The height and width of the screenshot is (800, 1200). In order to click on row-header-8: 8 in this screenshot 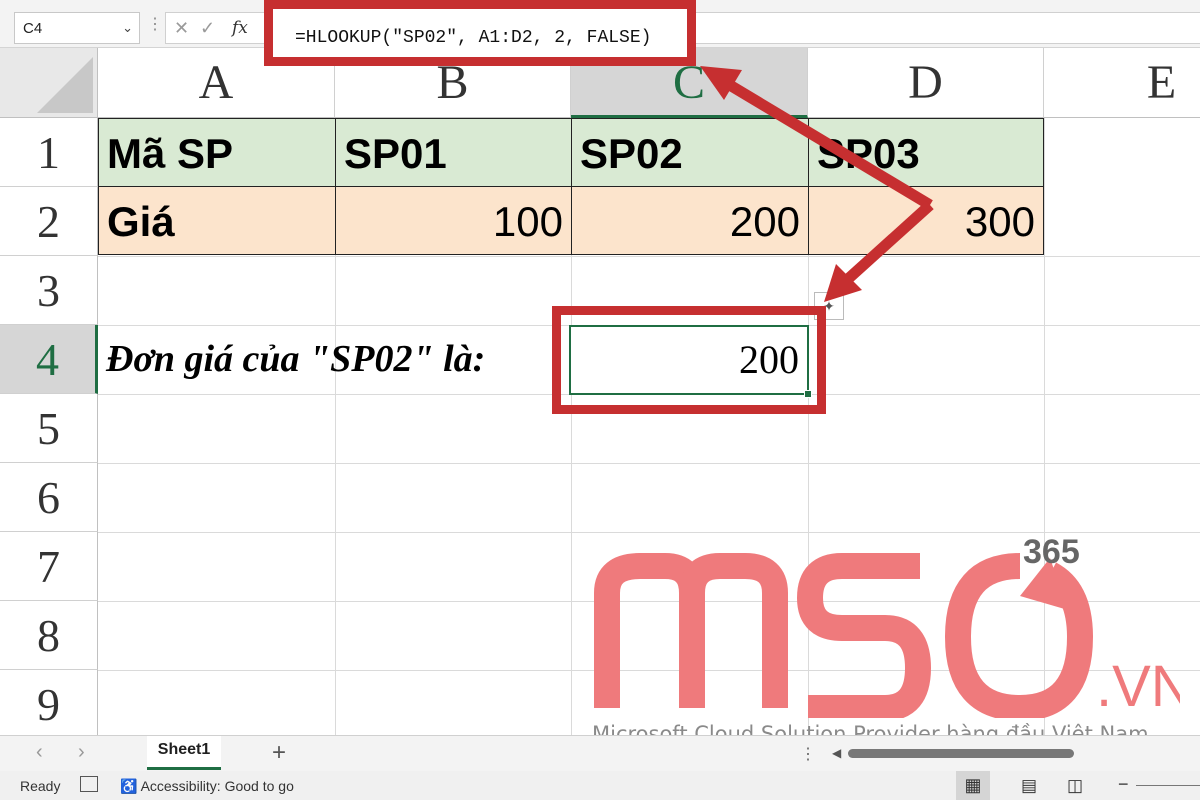, I will do `click(49, 635)`.